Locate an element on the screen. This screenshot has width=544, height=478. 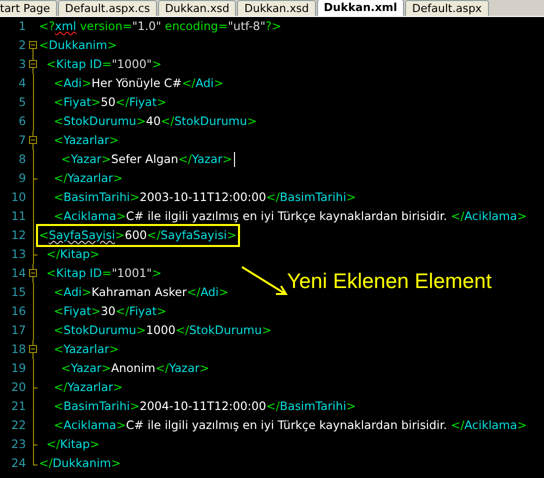
file-tab: Default.aspx.cs is located at coordinates (107, 8).